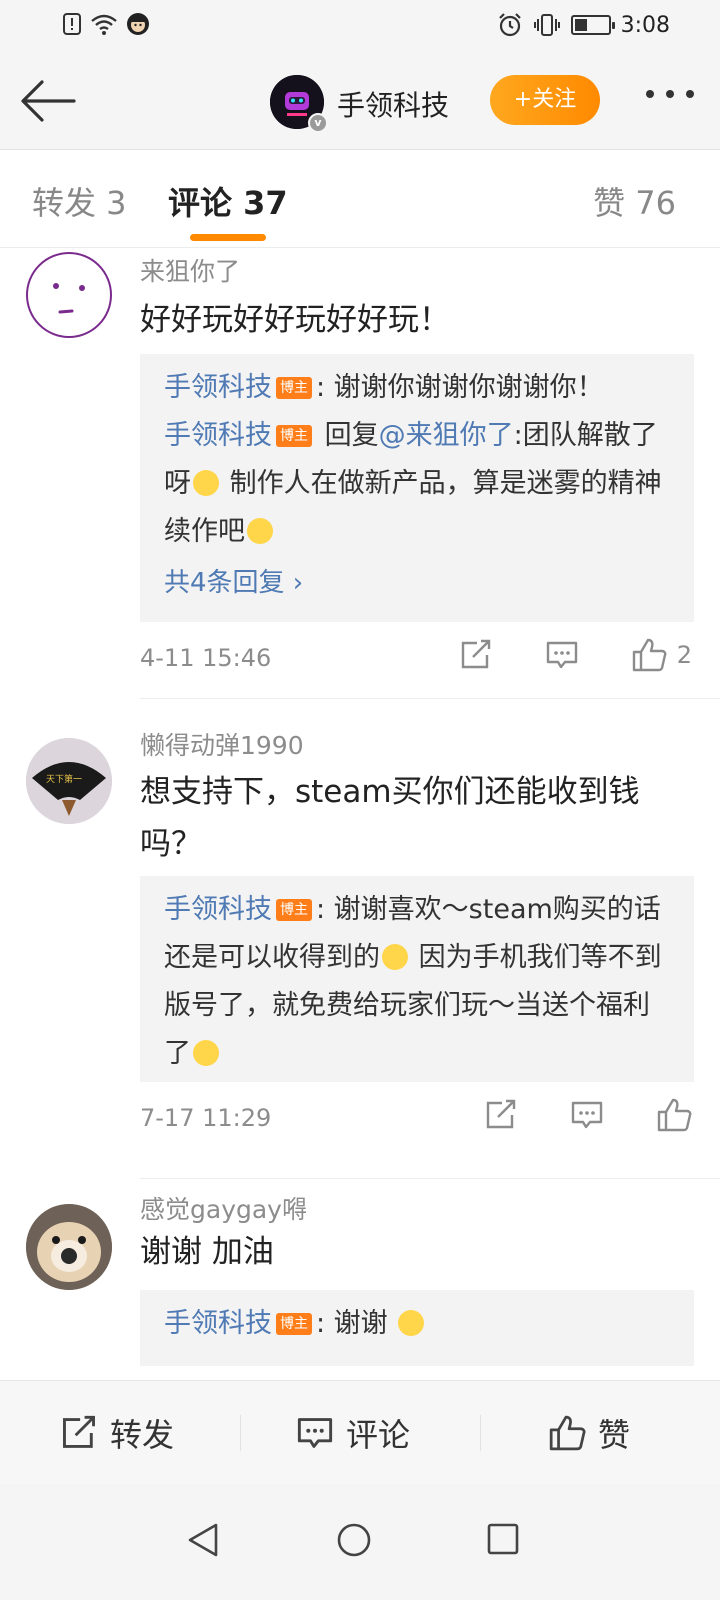 The height and width of the screenshot is (1600, 720). Describe the element at coordinates (634, 201) in the screenshot. I see `tab-likes: 赞 76` at that location.